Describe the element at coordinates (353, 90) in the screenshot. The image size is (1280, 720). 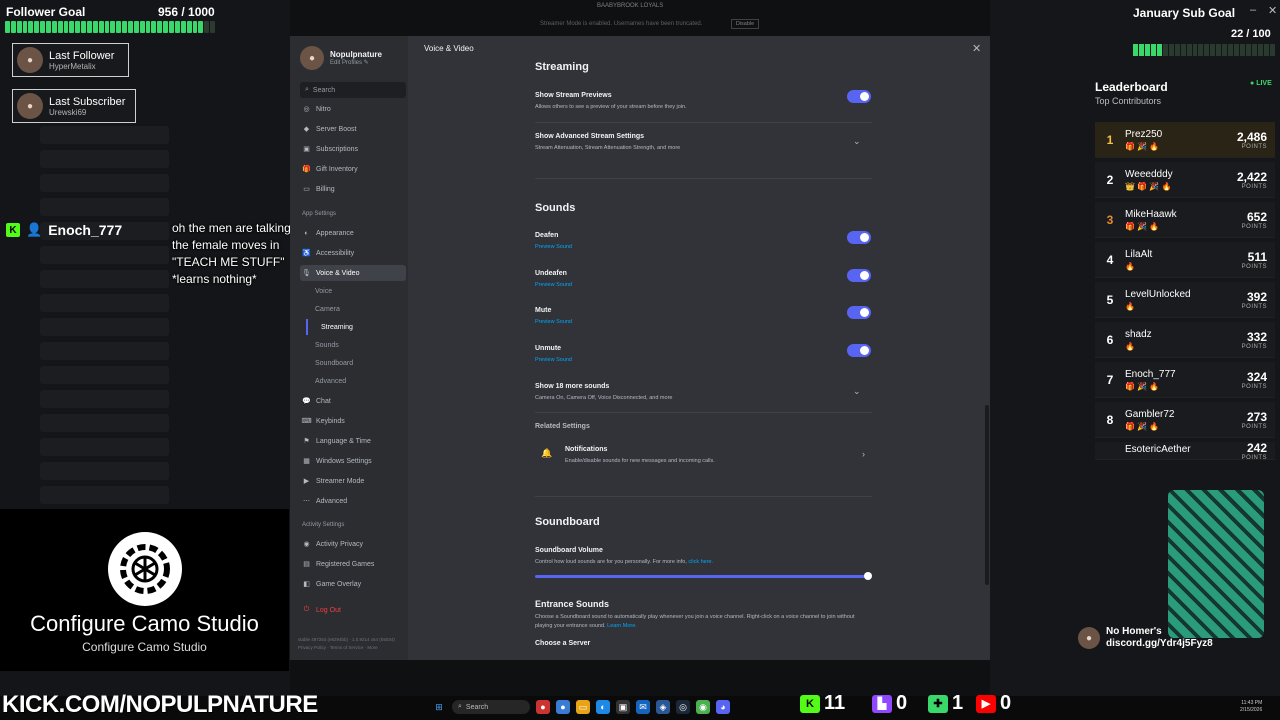
I see `search-input: ⌕ Search` at that location.